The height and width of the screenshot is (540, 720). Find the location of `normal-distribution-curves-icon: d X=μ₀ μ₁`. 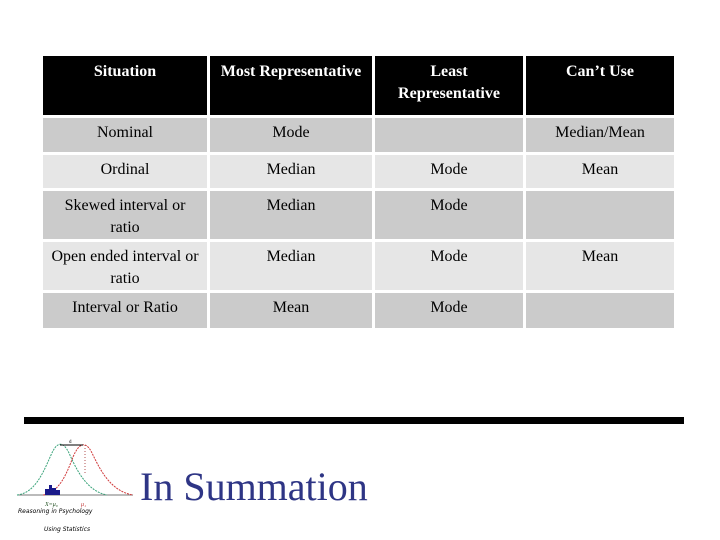

normal-distribution-curves-icon: d X=μ₀ μ₁ is located at coordinates (75, 474).